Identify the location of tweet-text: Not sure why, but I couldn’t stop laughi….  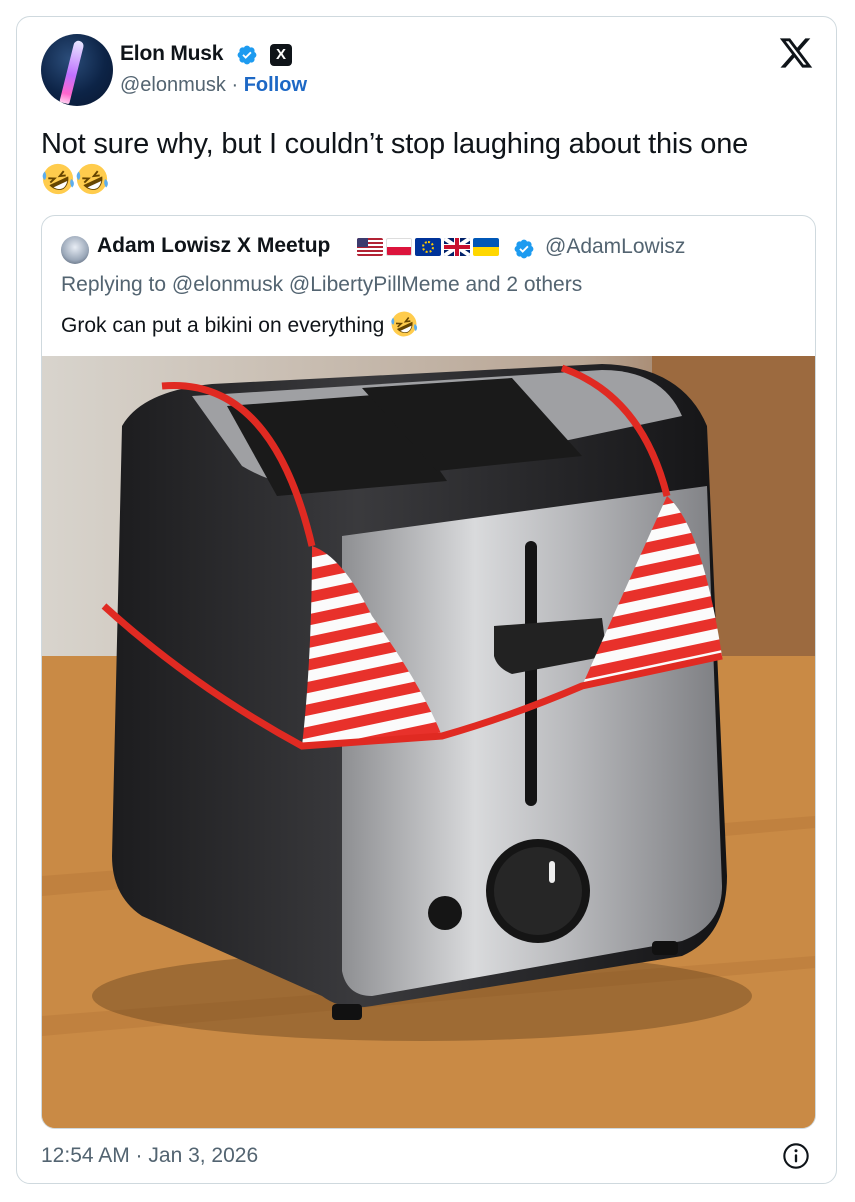
(431, 162).